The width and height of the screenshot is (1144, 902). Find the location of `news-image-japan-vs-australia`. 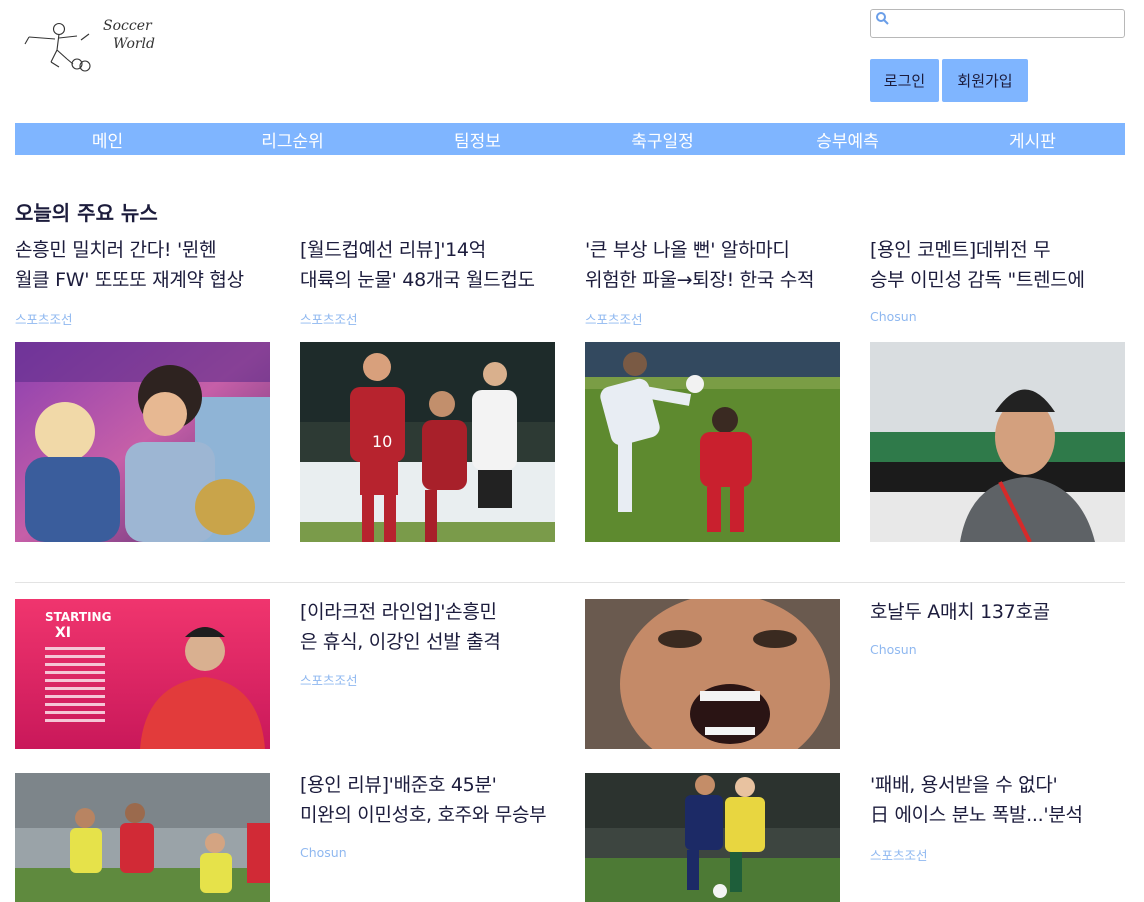

news-image-japan-vs-australia is located at coordinates (712, 837).